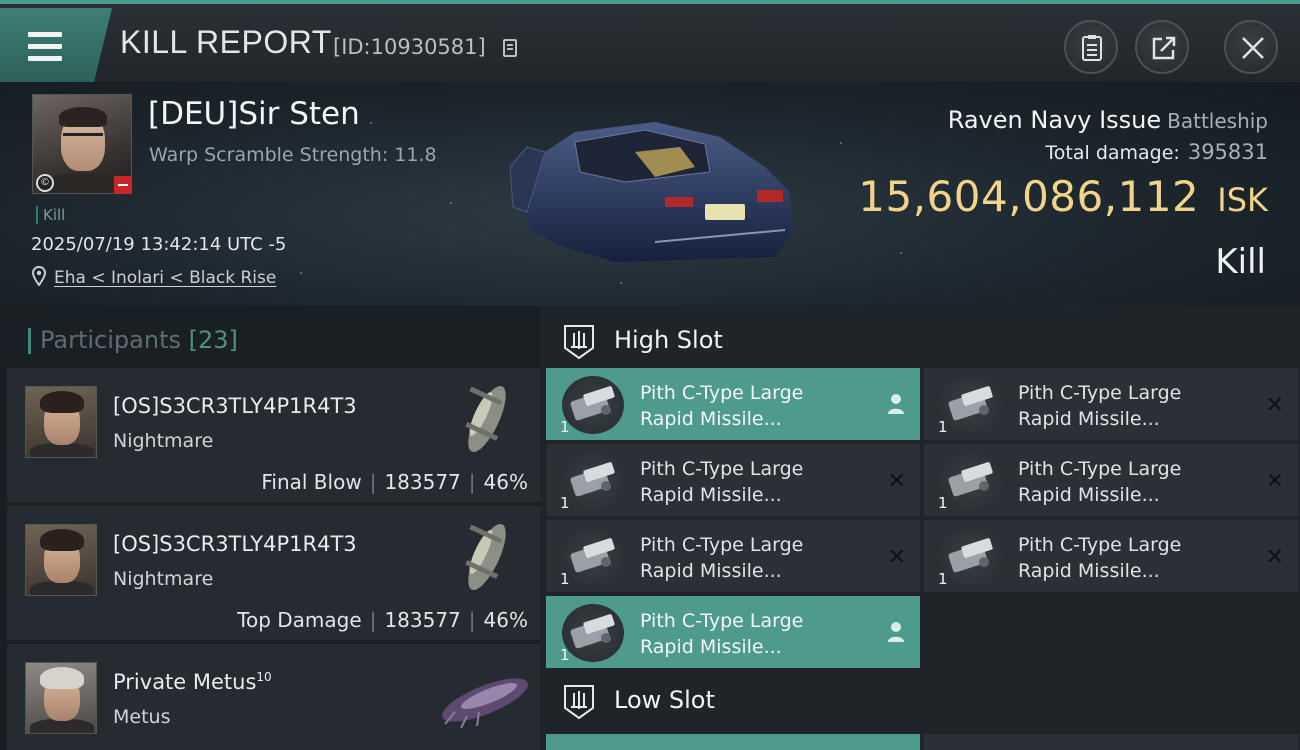 The height and width of the screenshot is (750, 1300). What do you see at coordinates (45, 50) in the screenshot?
I see `hamburger-icon` at bounding box center [45, 50].